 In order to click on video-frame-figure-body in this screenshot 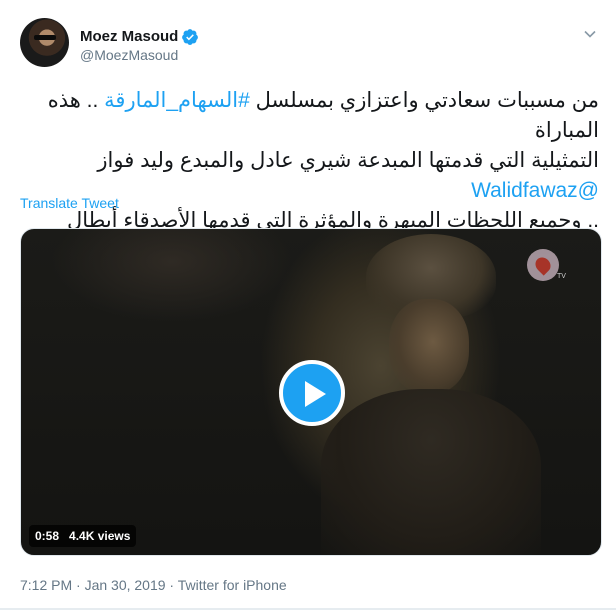, I will do `click(431, 472)`.